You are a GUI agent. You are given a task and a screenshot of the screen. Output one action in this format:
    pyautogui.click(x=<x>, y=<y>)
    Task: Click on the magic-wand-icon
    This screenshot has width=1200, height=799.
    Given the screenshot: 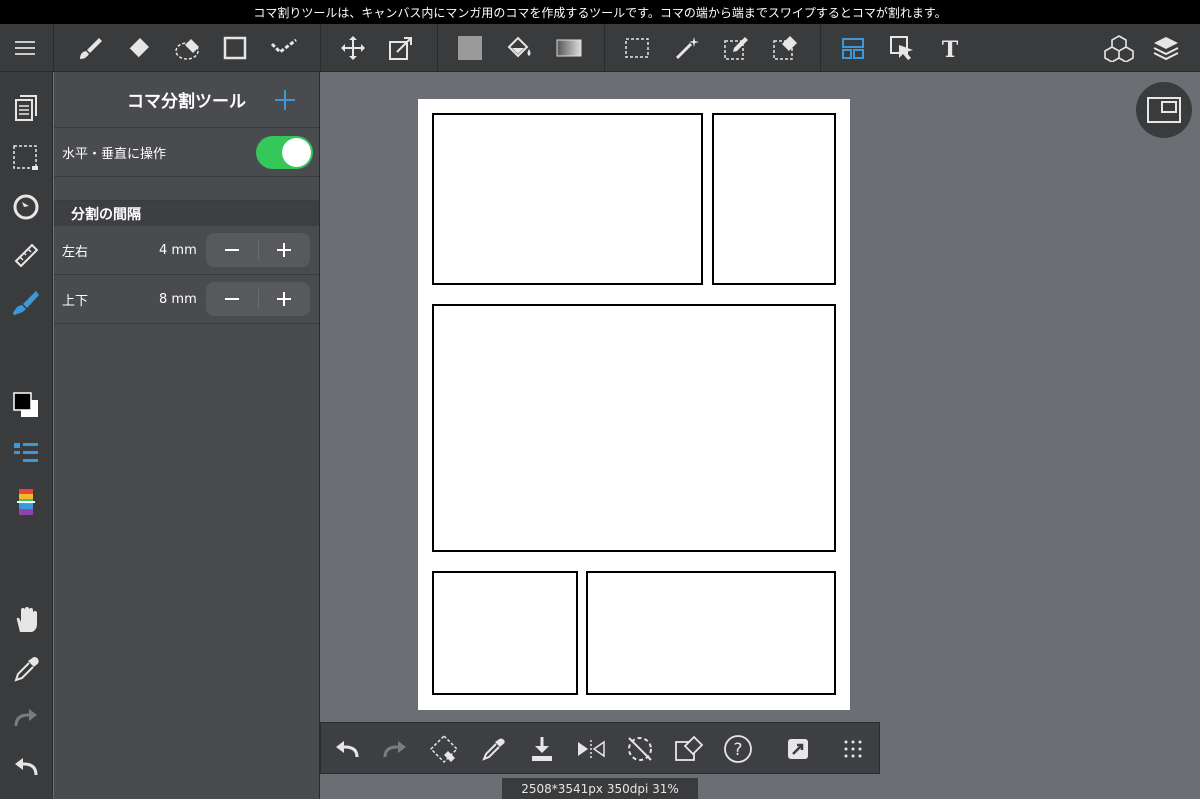 What is the action you would take?
    pyautogui.click(x=687, y=48)
    